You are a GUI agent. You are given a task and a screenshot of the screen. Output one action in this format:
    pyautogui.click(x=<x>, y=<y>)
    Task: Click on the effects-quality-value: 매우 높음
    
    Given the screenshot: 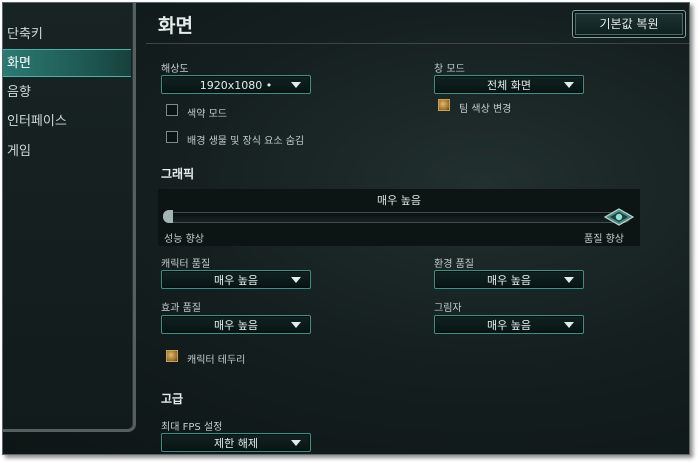 What is the action you would take?
    pyautogui.click(x=236, y=325)
    